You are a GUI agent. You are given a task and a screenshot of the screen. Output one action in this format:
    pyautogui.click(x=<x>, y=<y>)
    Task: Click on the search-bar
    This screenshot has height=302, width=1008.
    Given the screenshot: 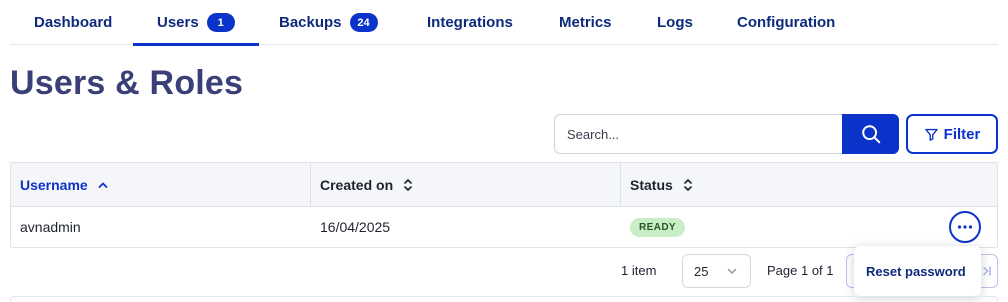 What is the action you would take?
    pyautogui.click(x=726, y=134)
    